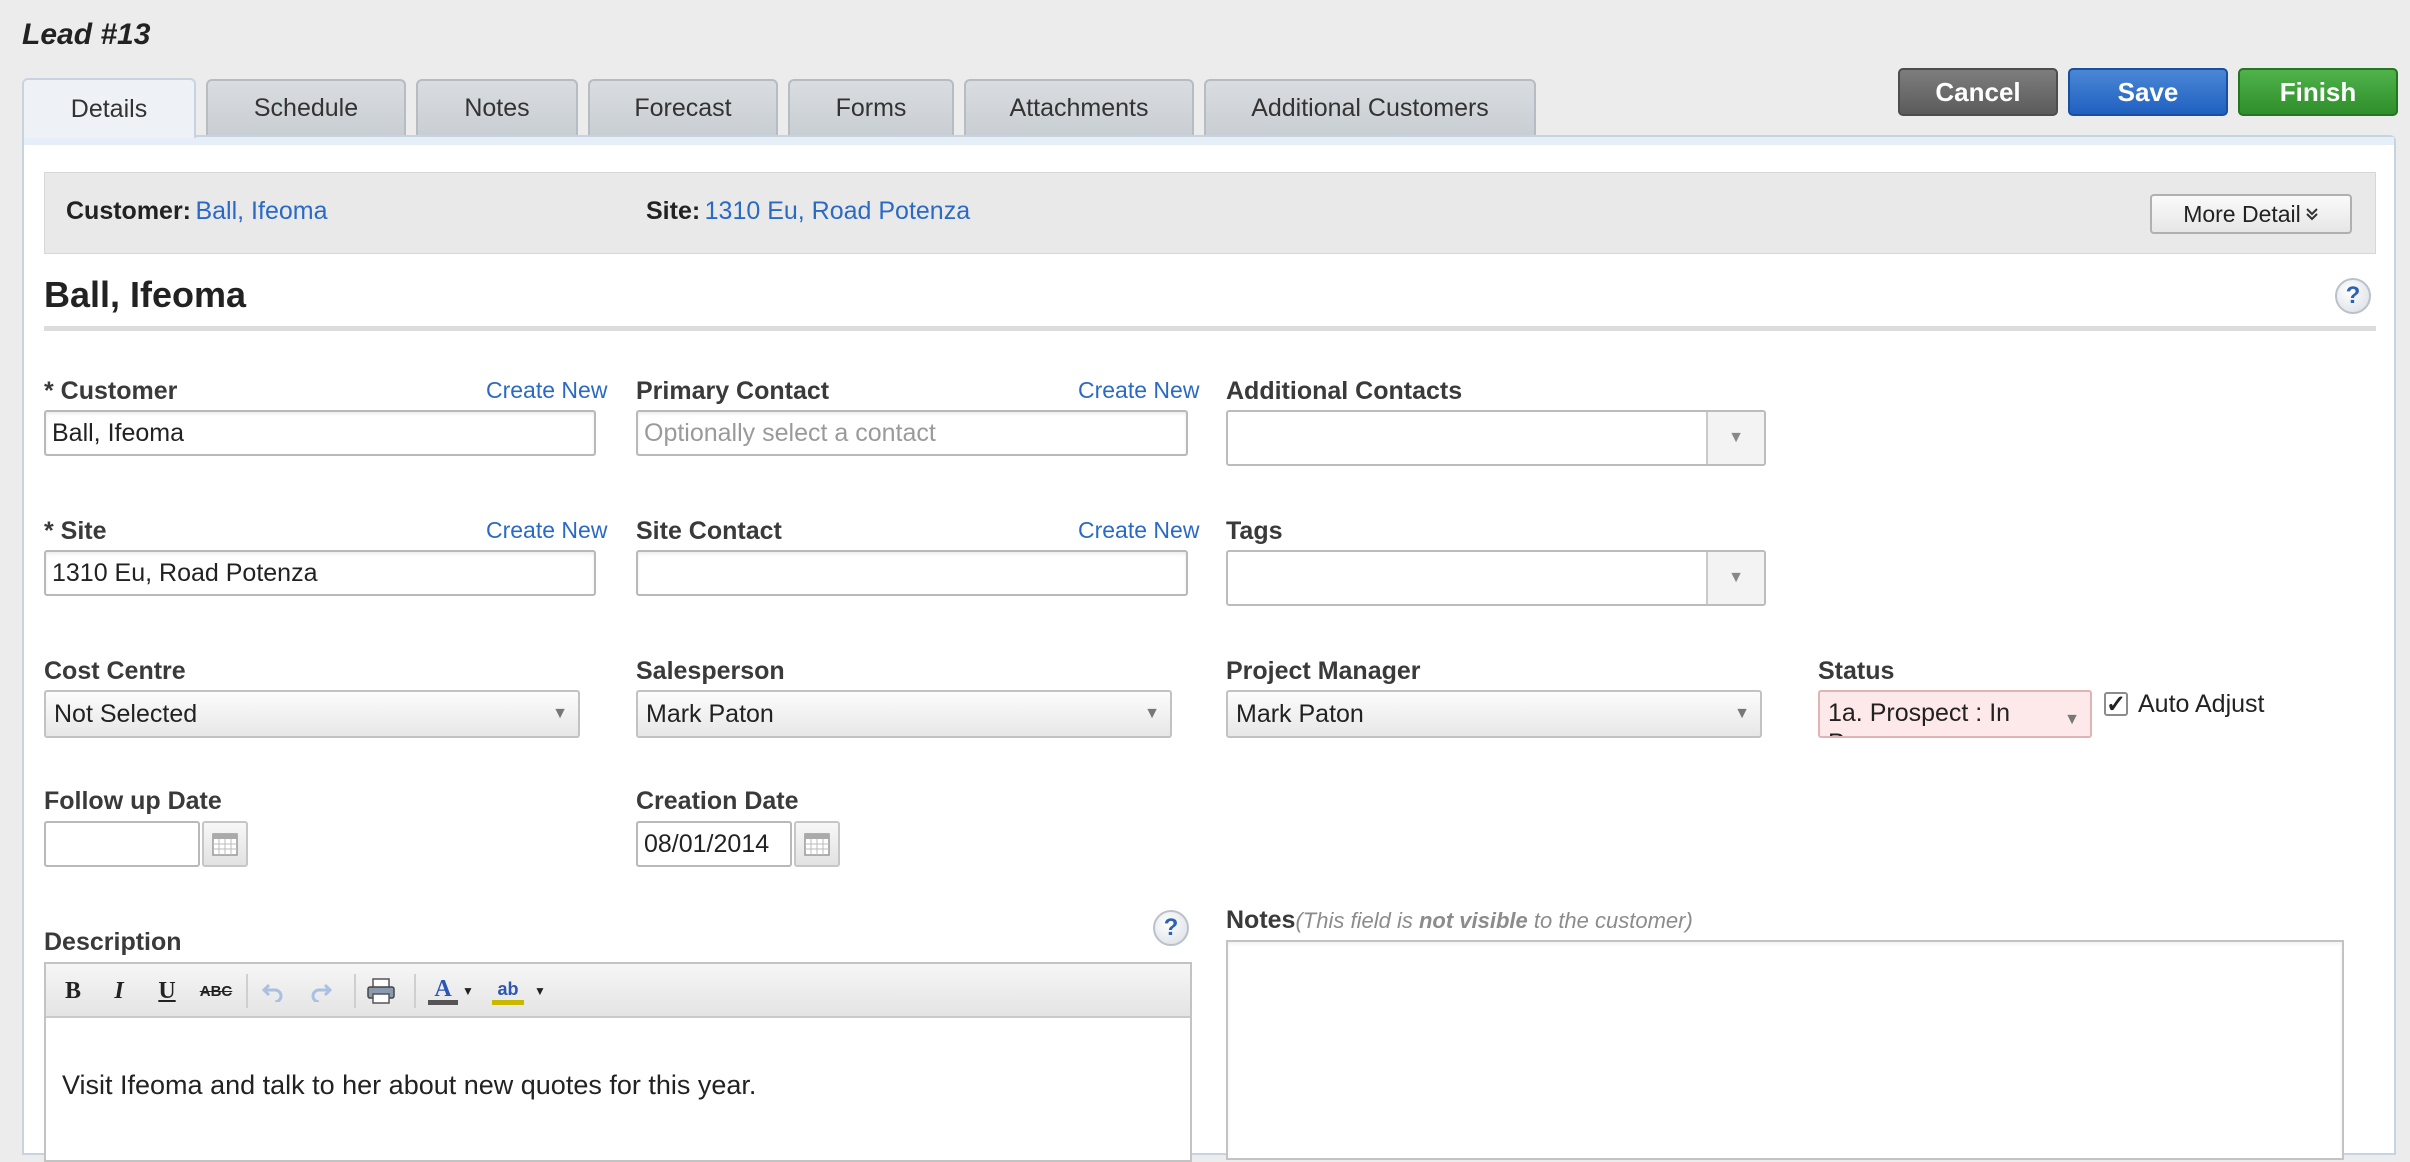 This screenshot has height=1162, width=2410. I want to click on salesperson-value: Mark Paton, so click(710, 713).